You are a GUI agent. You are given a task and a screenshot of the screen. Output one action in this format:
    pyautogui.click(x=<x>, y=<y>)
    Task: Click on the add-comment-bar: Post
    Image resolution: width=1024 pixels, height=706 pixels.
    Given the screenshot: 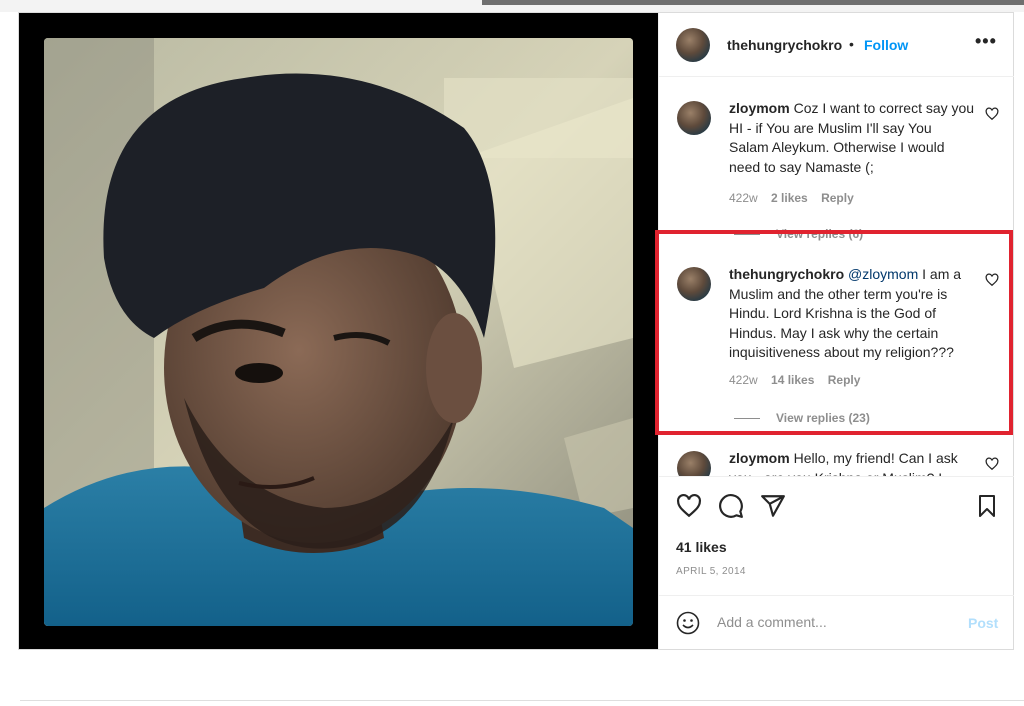 What is the action you would take?
    pyautogui.click(x=836, y=622)
    